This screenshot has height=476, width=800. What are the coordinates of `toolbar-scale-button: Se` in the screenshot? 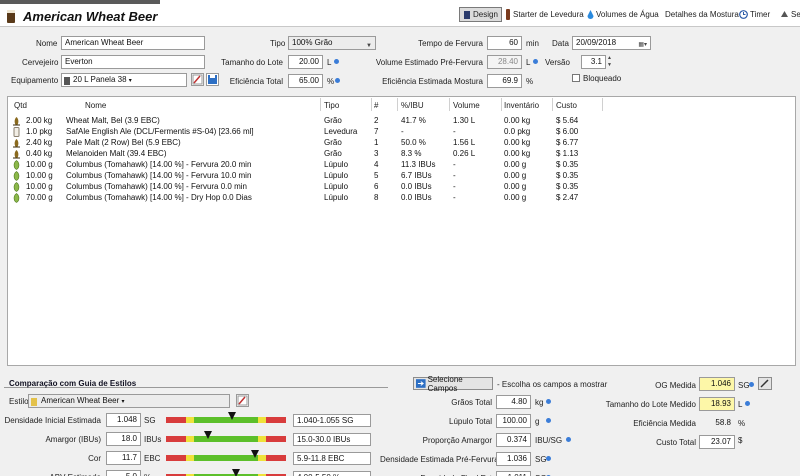 It's located at (790, 14).